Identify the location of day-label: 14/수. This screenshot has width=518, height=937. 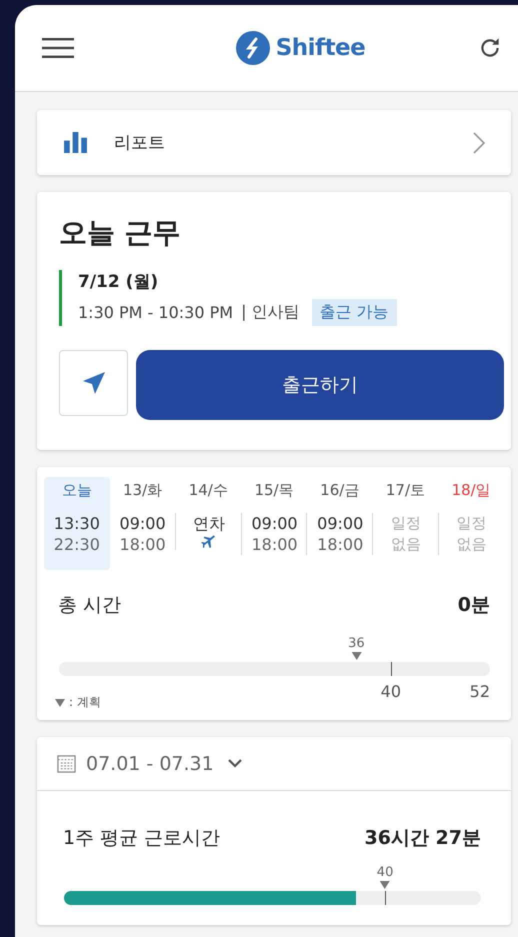
(208, 491).